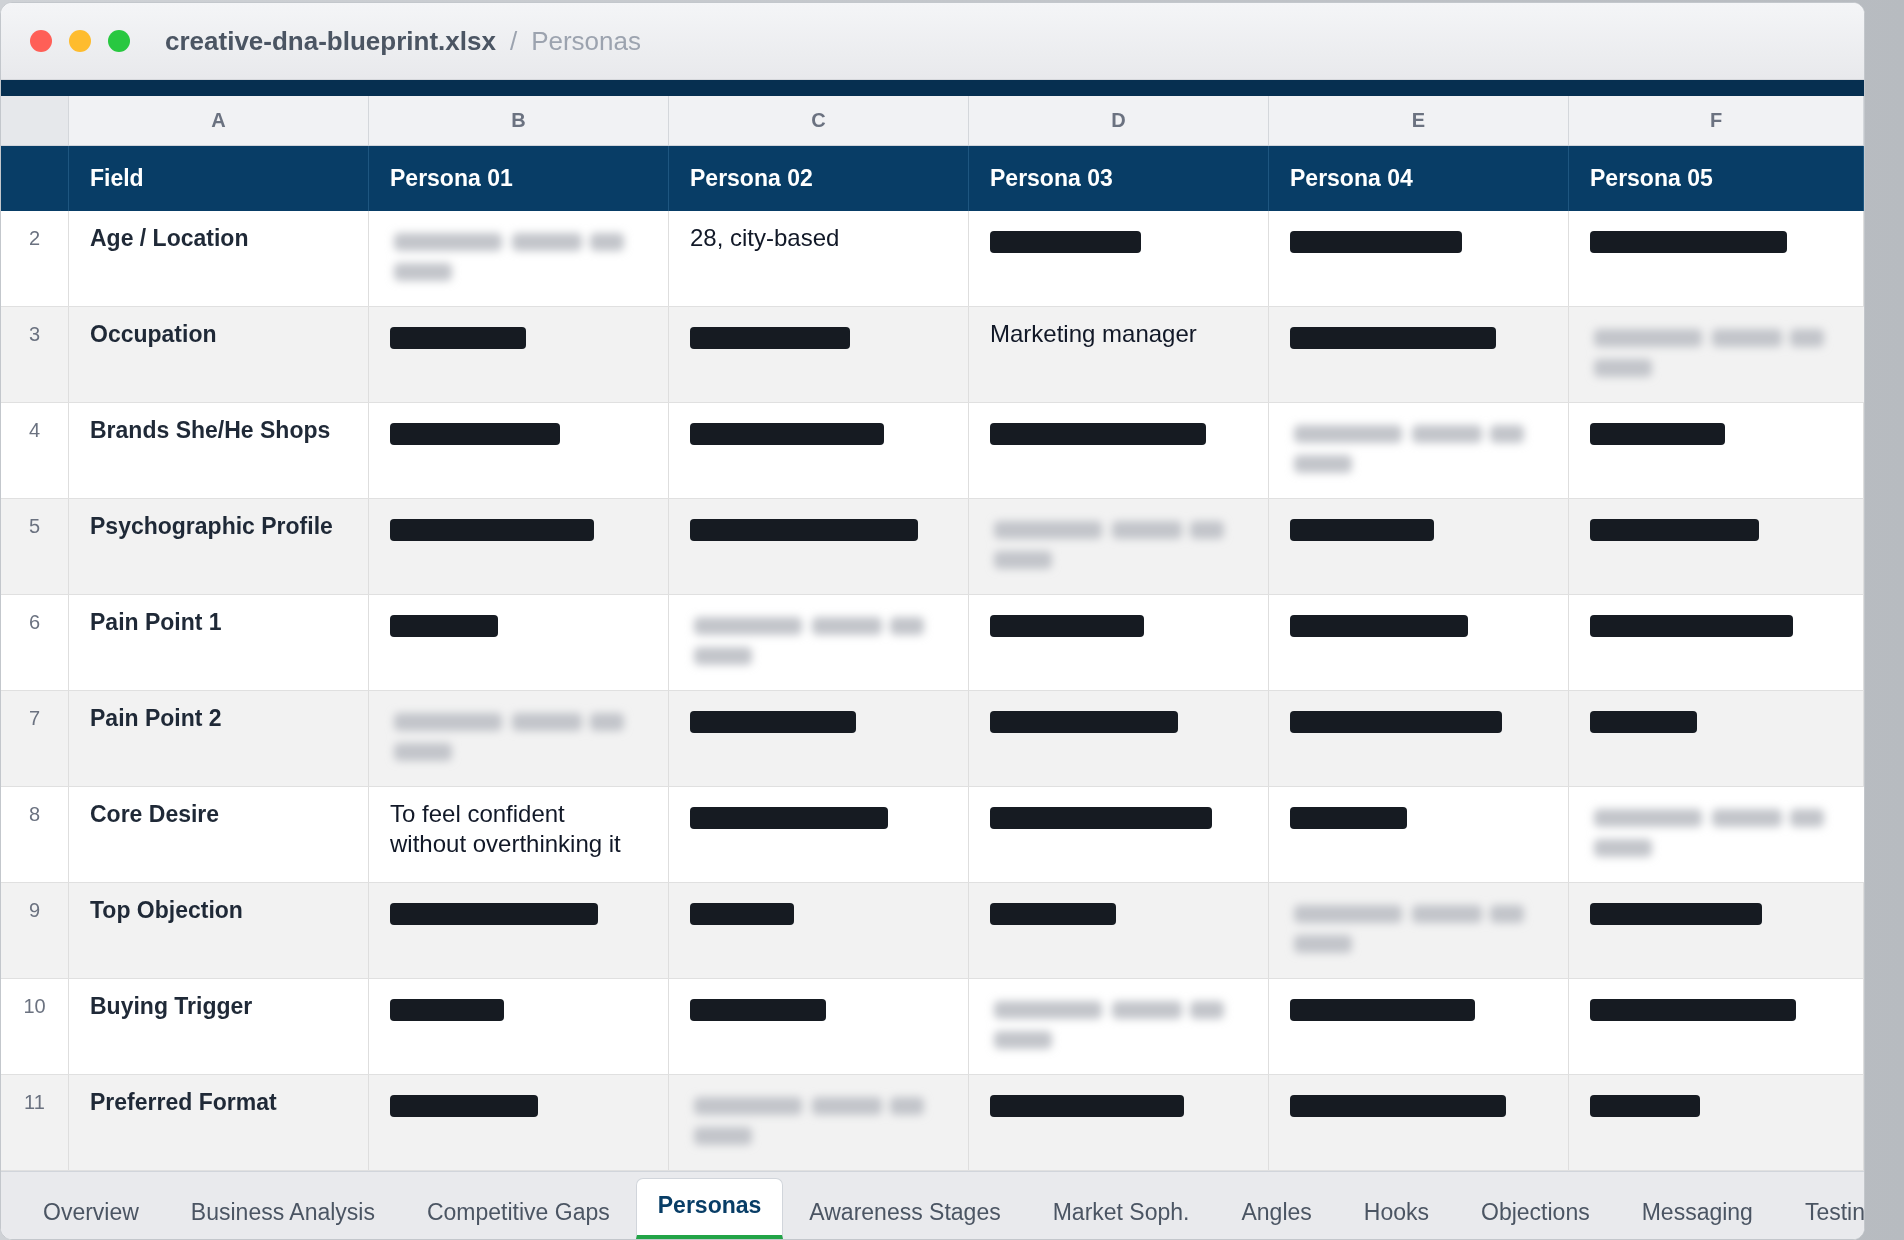 This screenshot has width=1904, height=1240. I want to click on row-number: 11, so click(35, 1122).